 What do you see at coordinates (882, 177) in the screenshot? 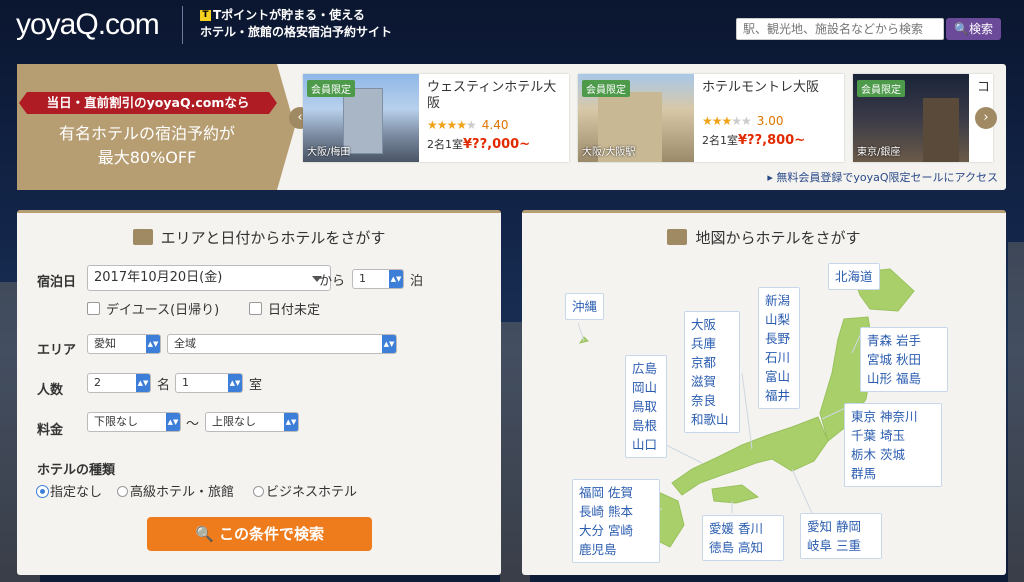
I see `member-signup-link: ▸ 無料会員登録でyoyaQ限定セールにアクセス` at bounding box center [882, 177].